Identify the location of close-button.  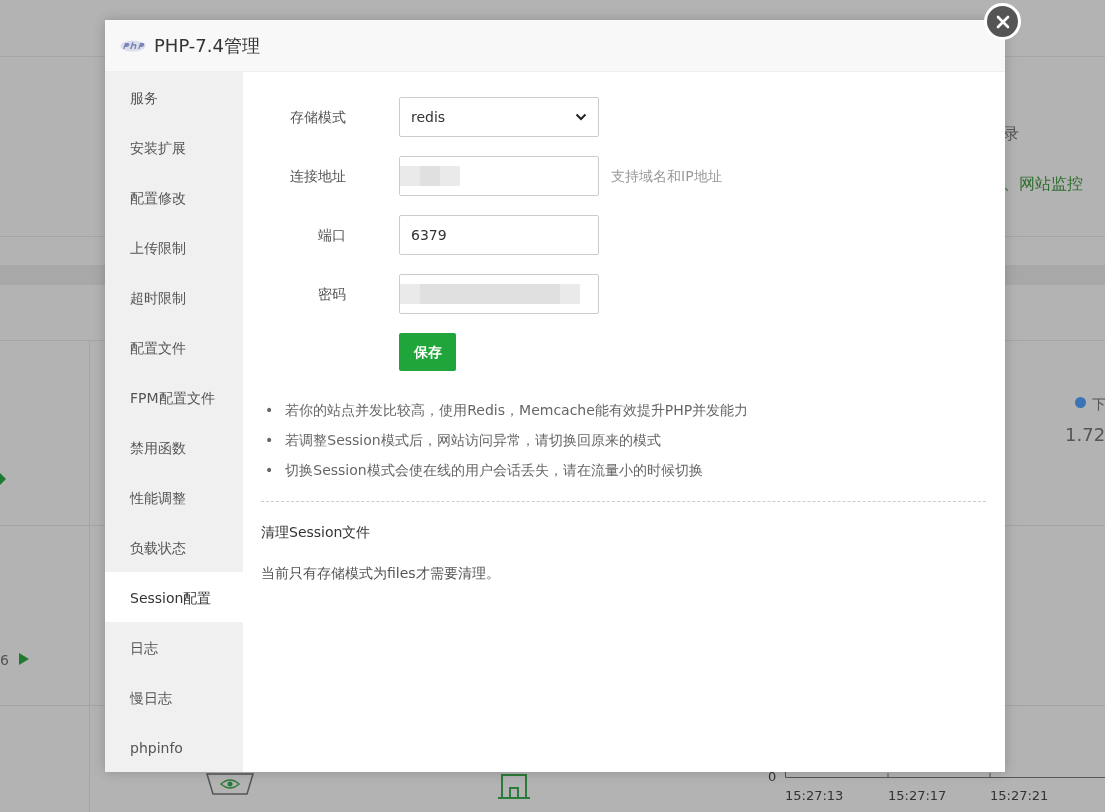
(1002, 21).